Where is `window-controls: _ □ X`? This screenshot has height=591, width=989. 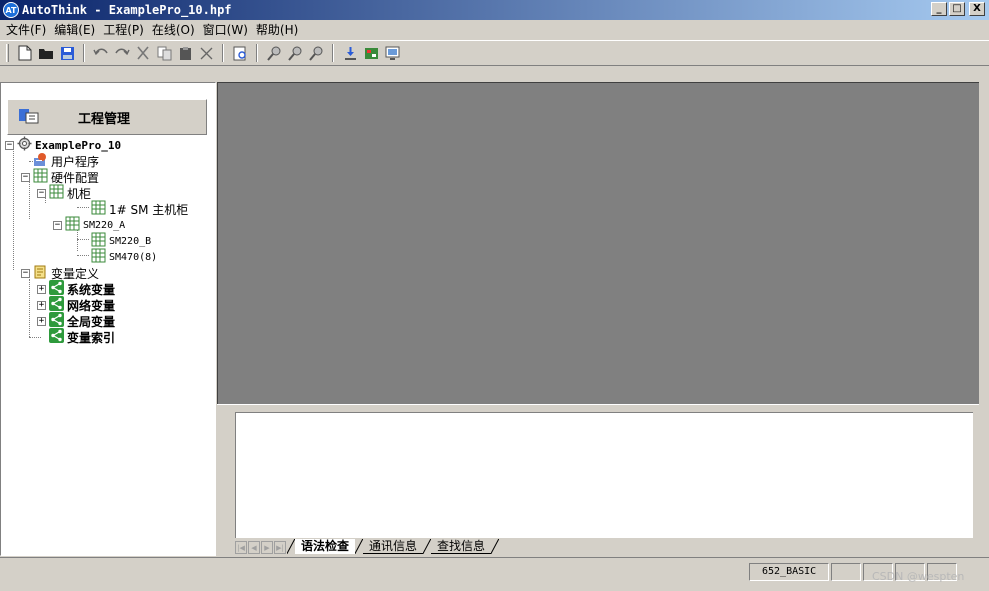 window-controls: _ □ X is located at coordinates (958, 9).